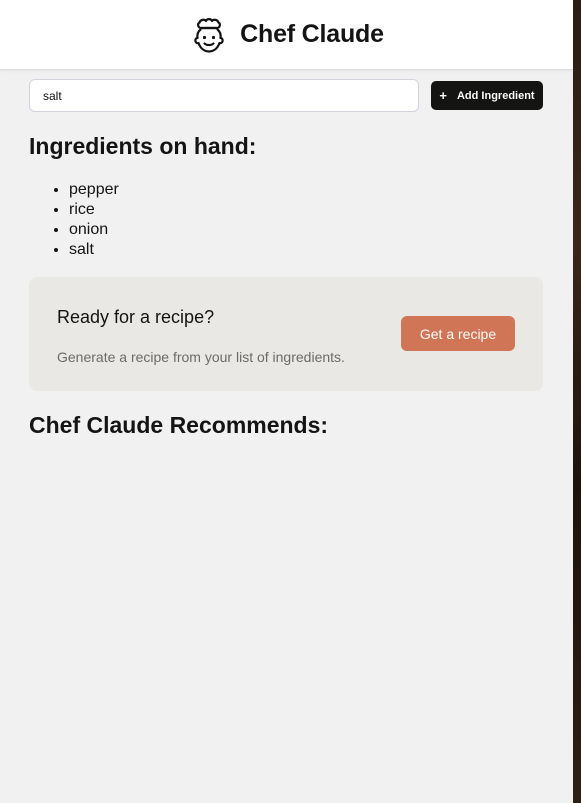  I want to click on add-ingredient-button: + Add Ingredient, so click(487, 95).